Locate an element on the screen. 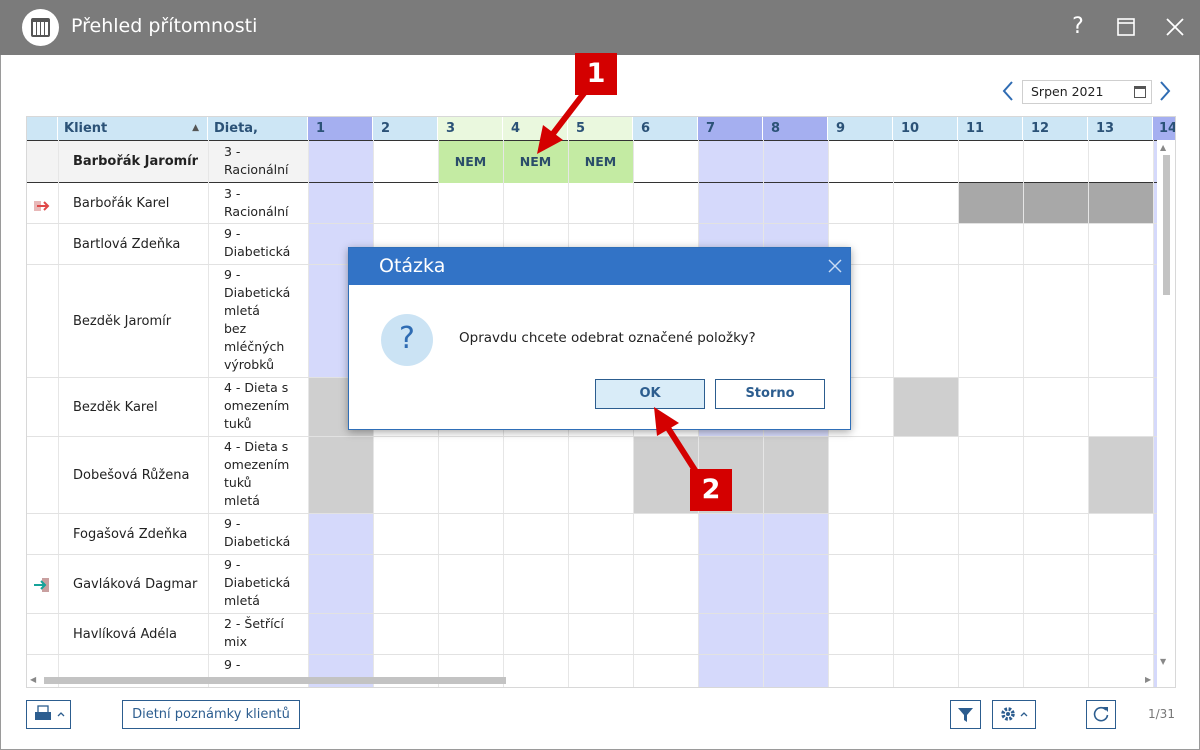  diet-notes-button: Dietní poznámky klientů is located at coordinates (211, 714).